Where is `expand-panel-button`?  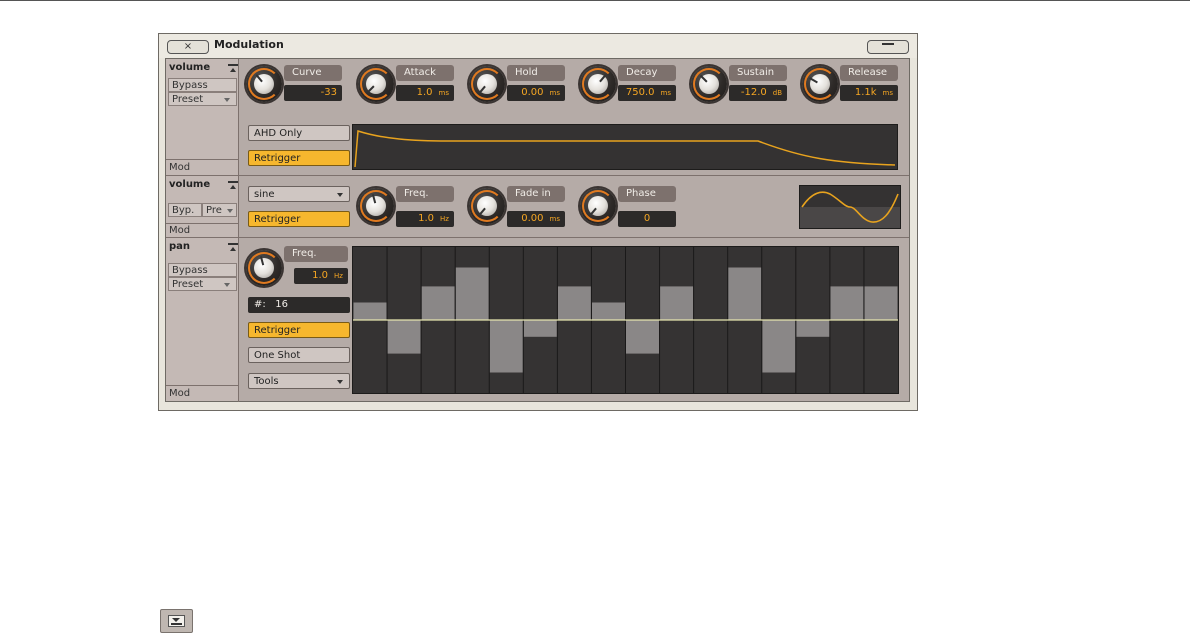 expand-panel-button is located at coordinates (176, 621).